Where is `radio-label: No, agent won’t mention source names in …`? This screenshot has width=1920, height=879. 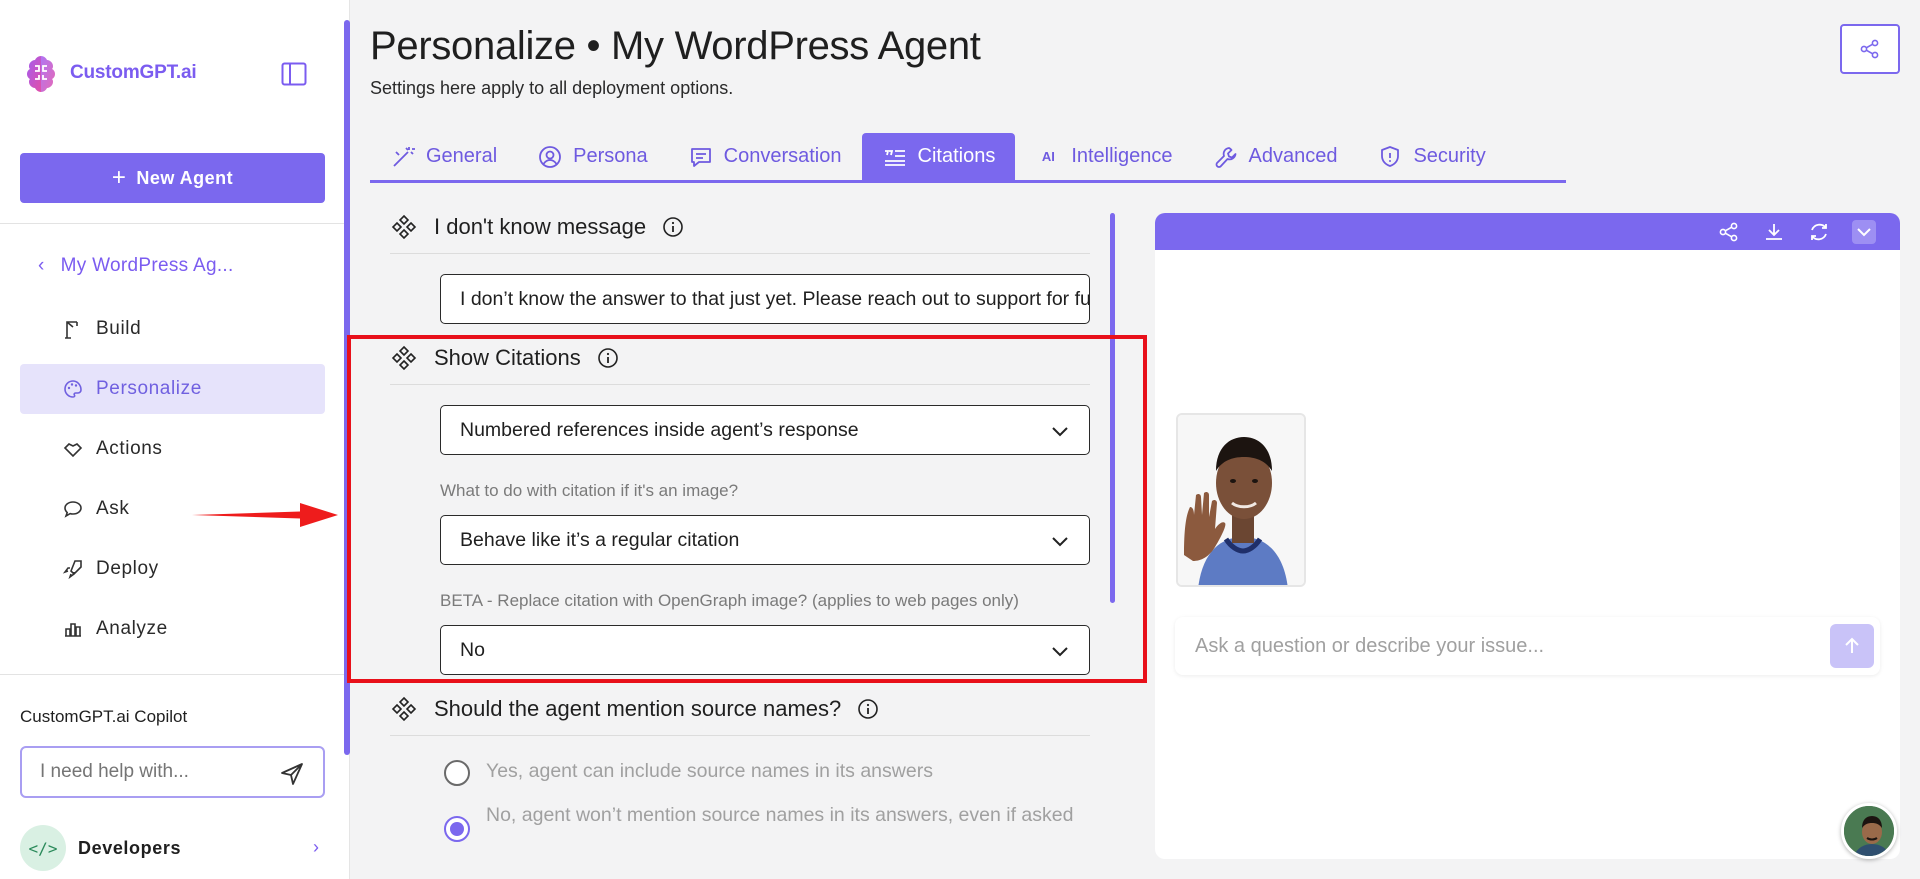
radio-label: No, agent won’t mention source names in … is located at coordinates (780, 815).